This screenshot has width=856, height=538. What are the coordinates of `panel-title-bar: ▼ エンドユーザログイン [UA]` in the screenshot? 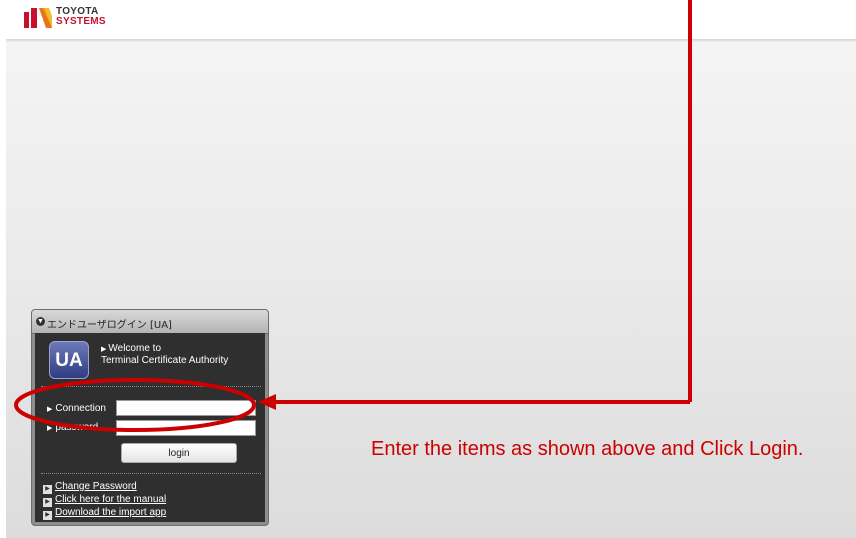 It's located at (150, 322).